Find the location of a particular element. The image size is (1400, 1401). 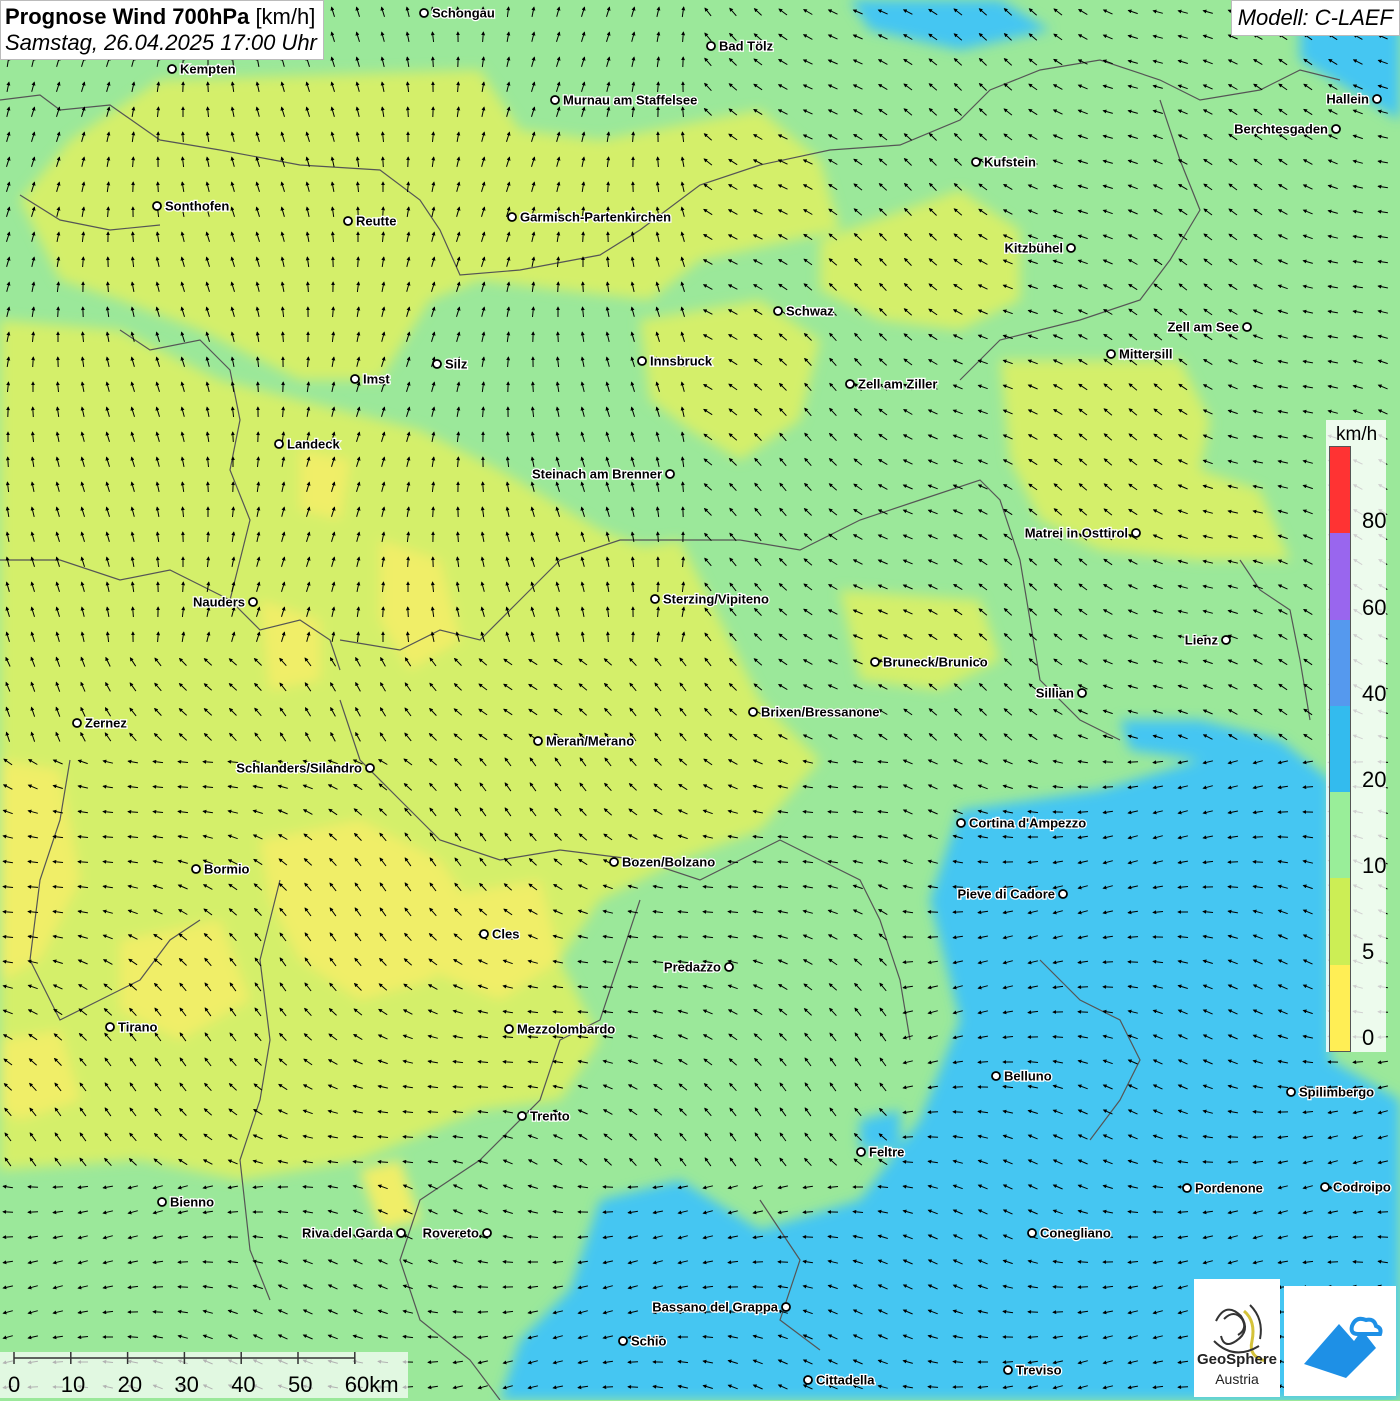

city-label: Bozen/Bolzano is located at coordinates (668, 862).